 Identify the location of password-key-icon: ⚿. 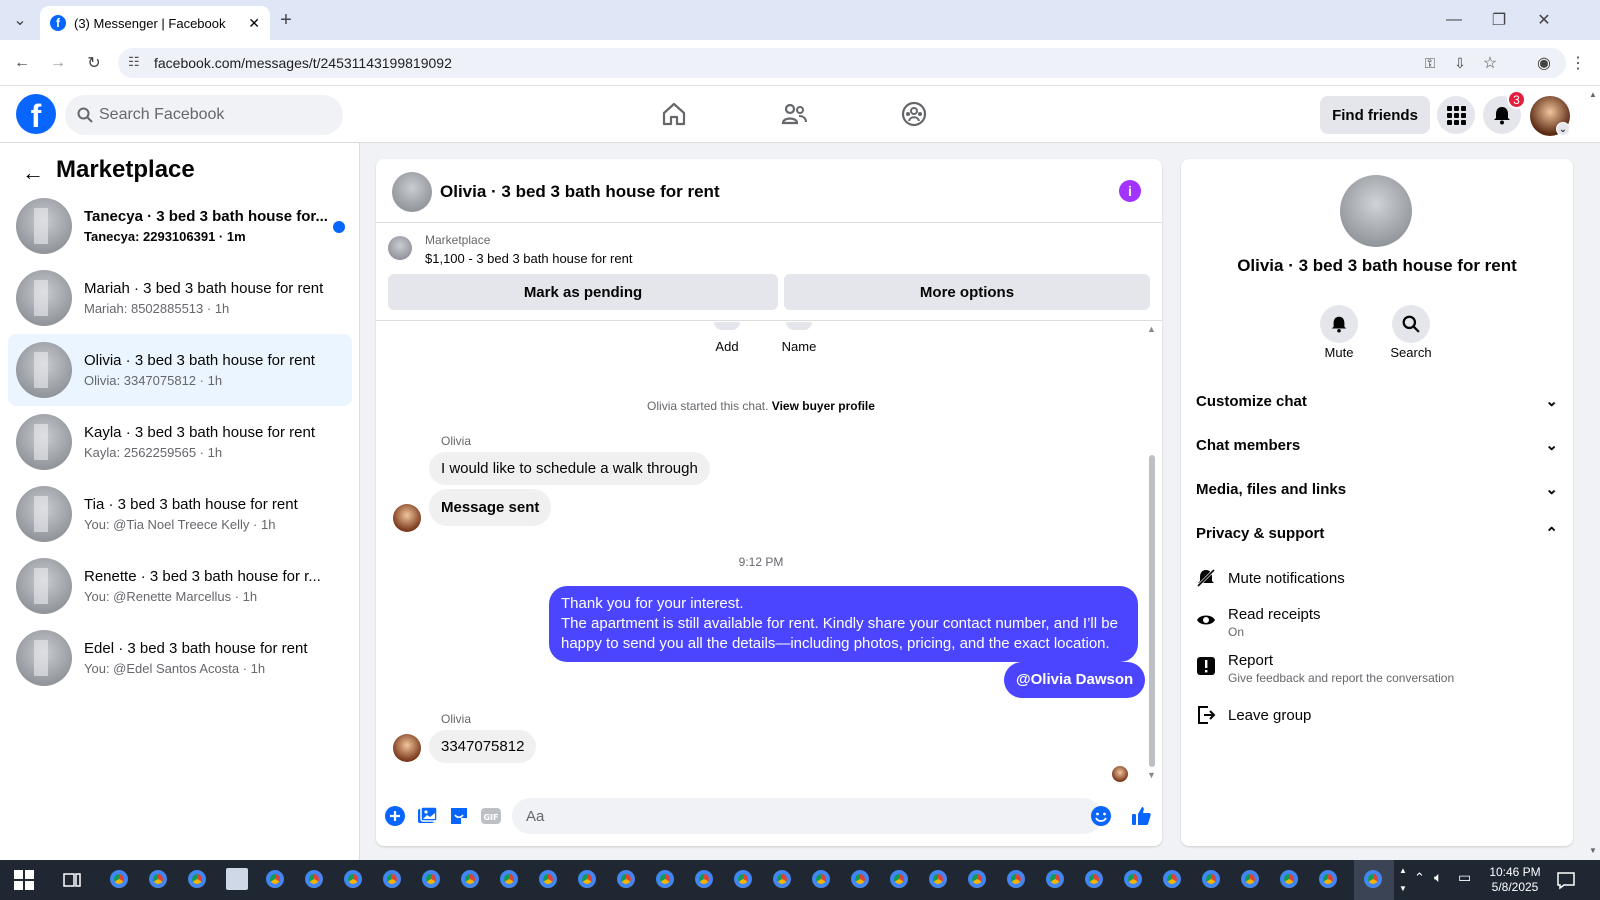
(1430, 63).